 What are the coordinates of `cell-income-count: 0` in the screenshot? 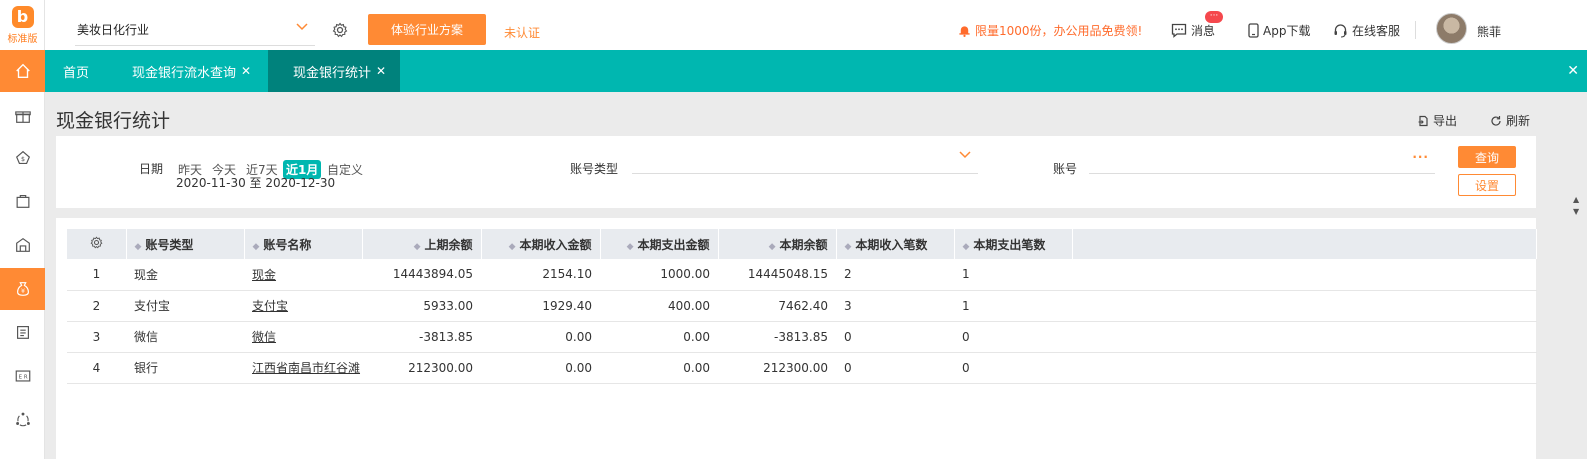 It's located at (895, 368).